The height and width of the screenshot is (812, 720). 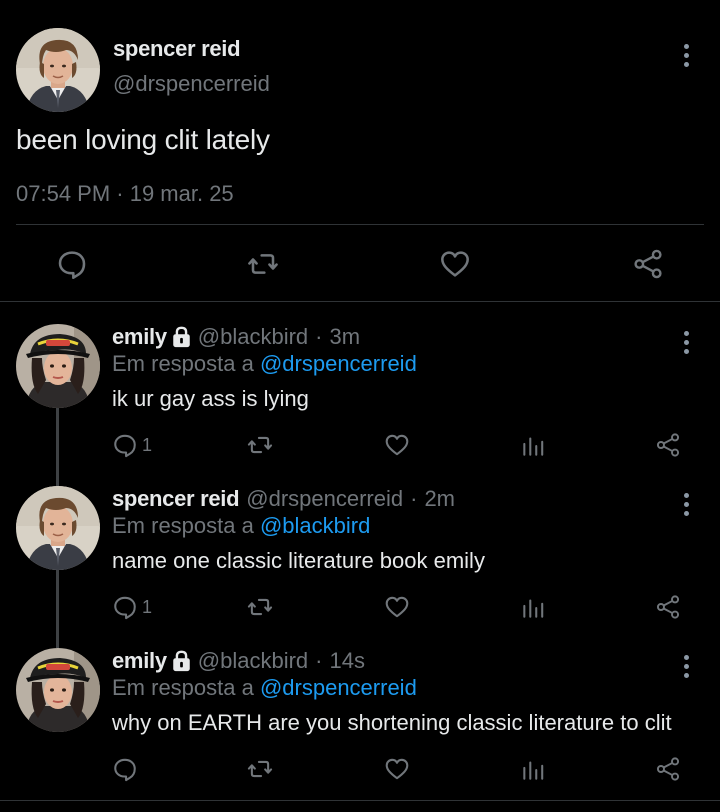 I want to click on reply-header: emily @blackbird · 3m, so click(x=236, y=337).